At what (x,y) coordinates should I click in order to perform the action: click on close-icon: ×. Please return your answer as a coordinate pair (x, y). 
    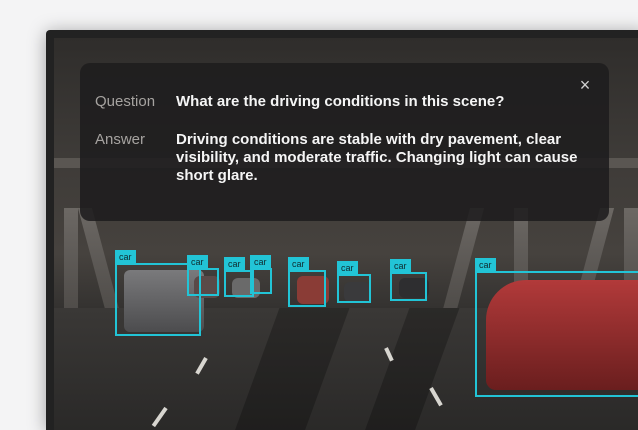
    Looking at the image, I should click on (585, 85).